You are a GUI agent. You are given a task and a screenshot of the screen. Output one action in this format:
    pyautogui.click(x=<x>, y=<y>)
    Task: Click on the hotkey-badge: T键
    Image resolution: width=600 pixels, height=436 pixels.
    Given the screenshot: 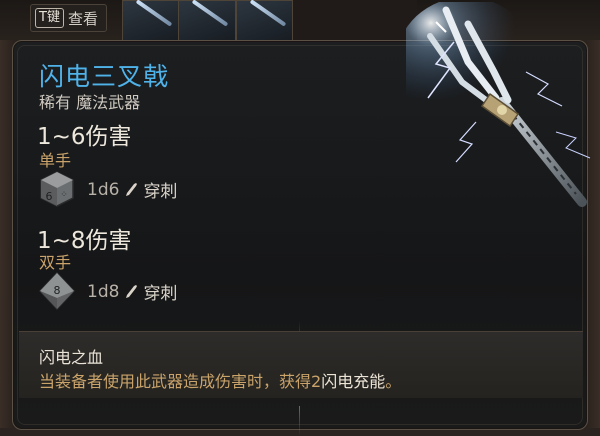 What is the action you would take?
    pyautogui.click(x=49, y=18)
    